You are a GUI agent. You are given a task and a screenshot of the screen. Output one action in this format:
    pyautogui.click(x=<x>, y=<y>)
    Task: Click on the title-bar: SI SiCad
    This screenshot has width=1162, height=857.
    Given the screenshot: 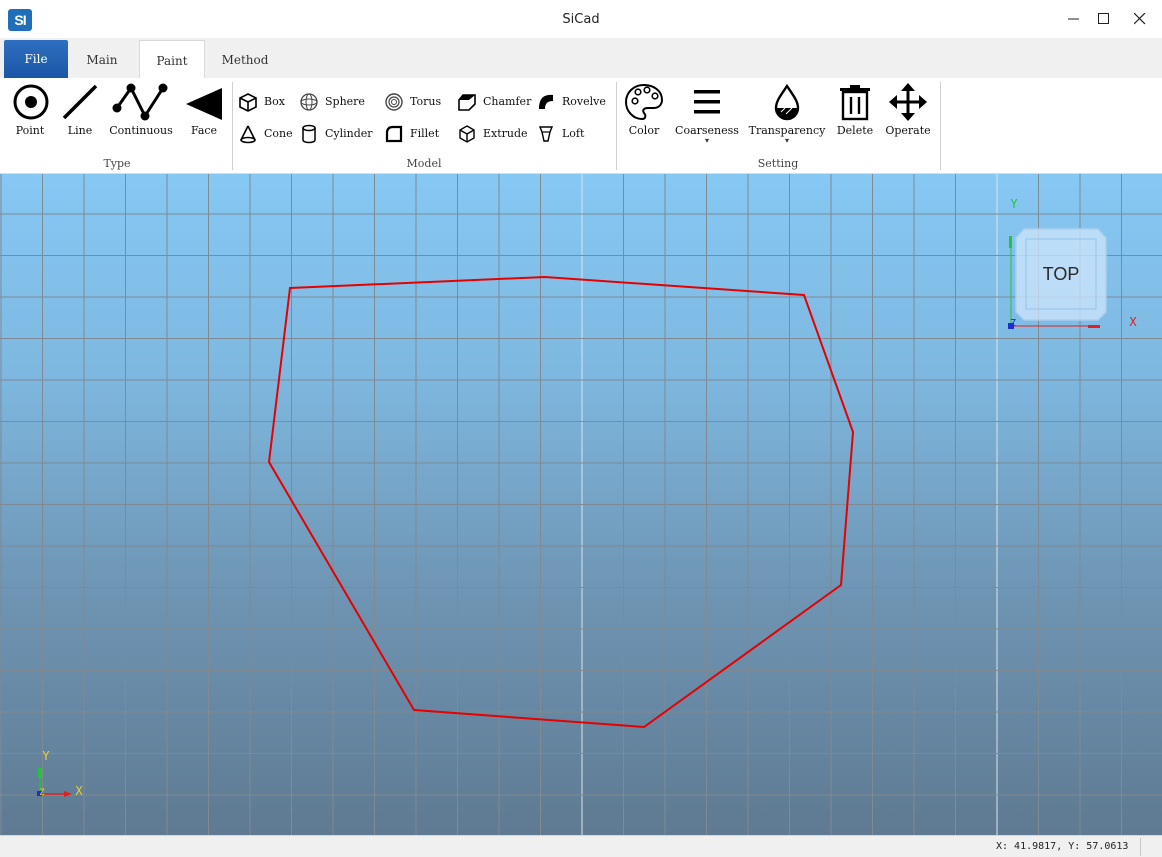 What is the action you would take?
    pyautogui.click(x=581, y=19)
    